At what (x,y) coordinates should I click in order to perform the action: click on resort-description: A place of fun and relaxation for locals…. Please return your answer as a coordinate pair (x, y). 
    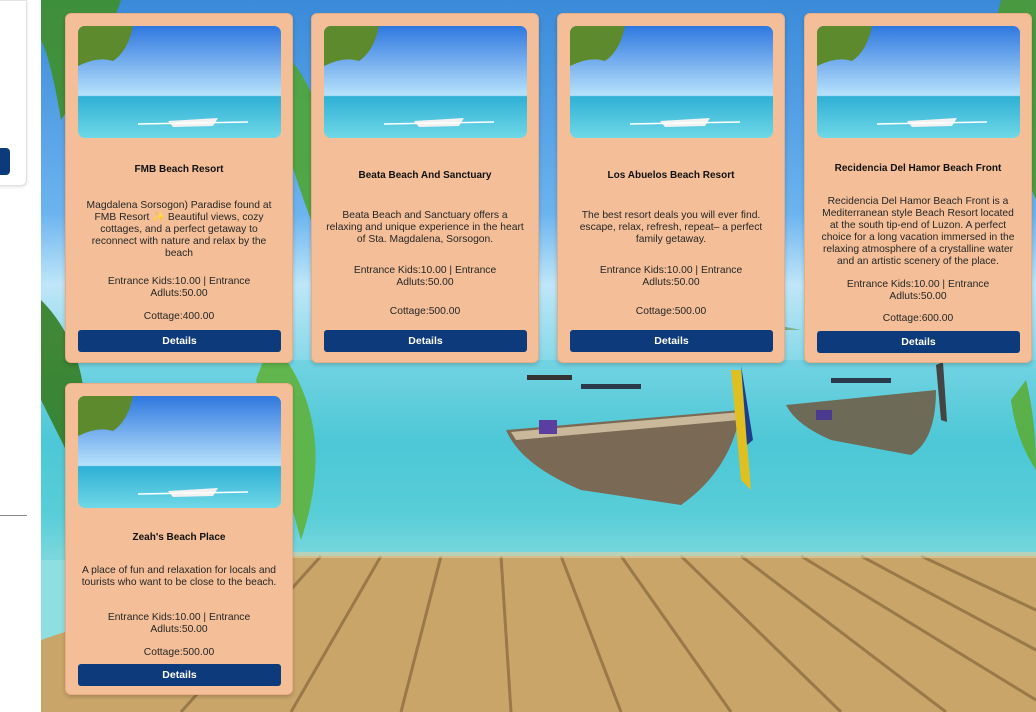
    Looking at the image, I should click on (179, 576).